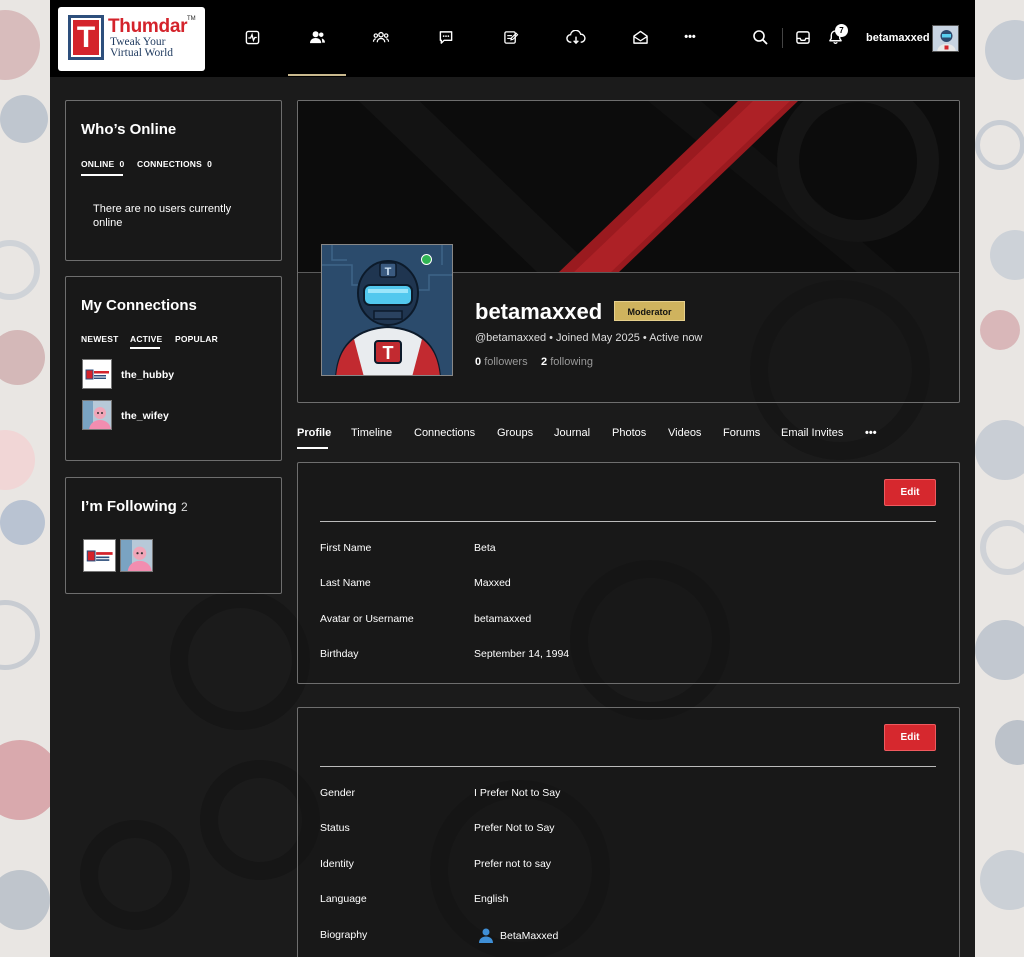 Image resolution: width=1024 pixels, height=957 pixels. I want to click on tabs-more-icon: •••, so click(871, 433).